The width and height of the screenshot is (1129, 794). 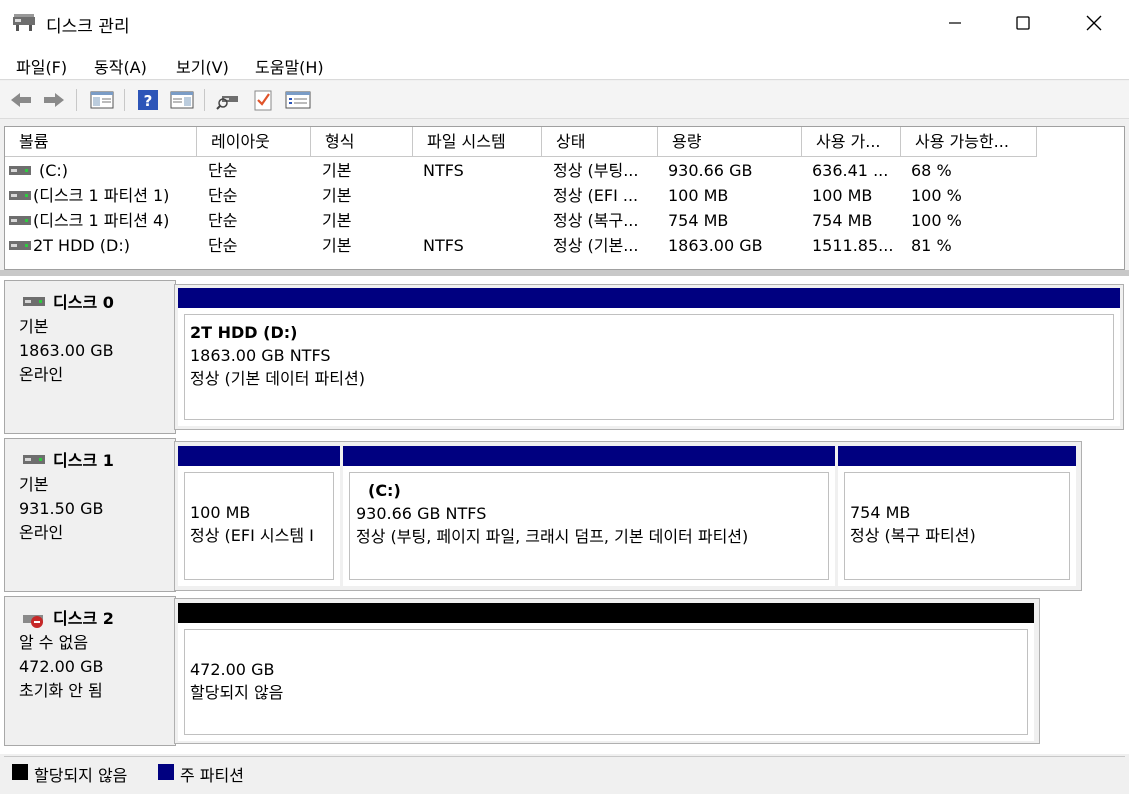 I want to click on forward-button, so click(x=54, y=100).